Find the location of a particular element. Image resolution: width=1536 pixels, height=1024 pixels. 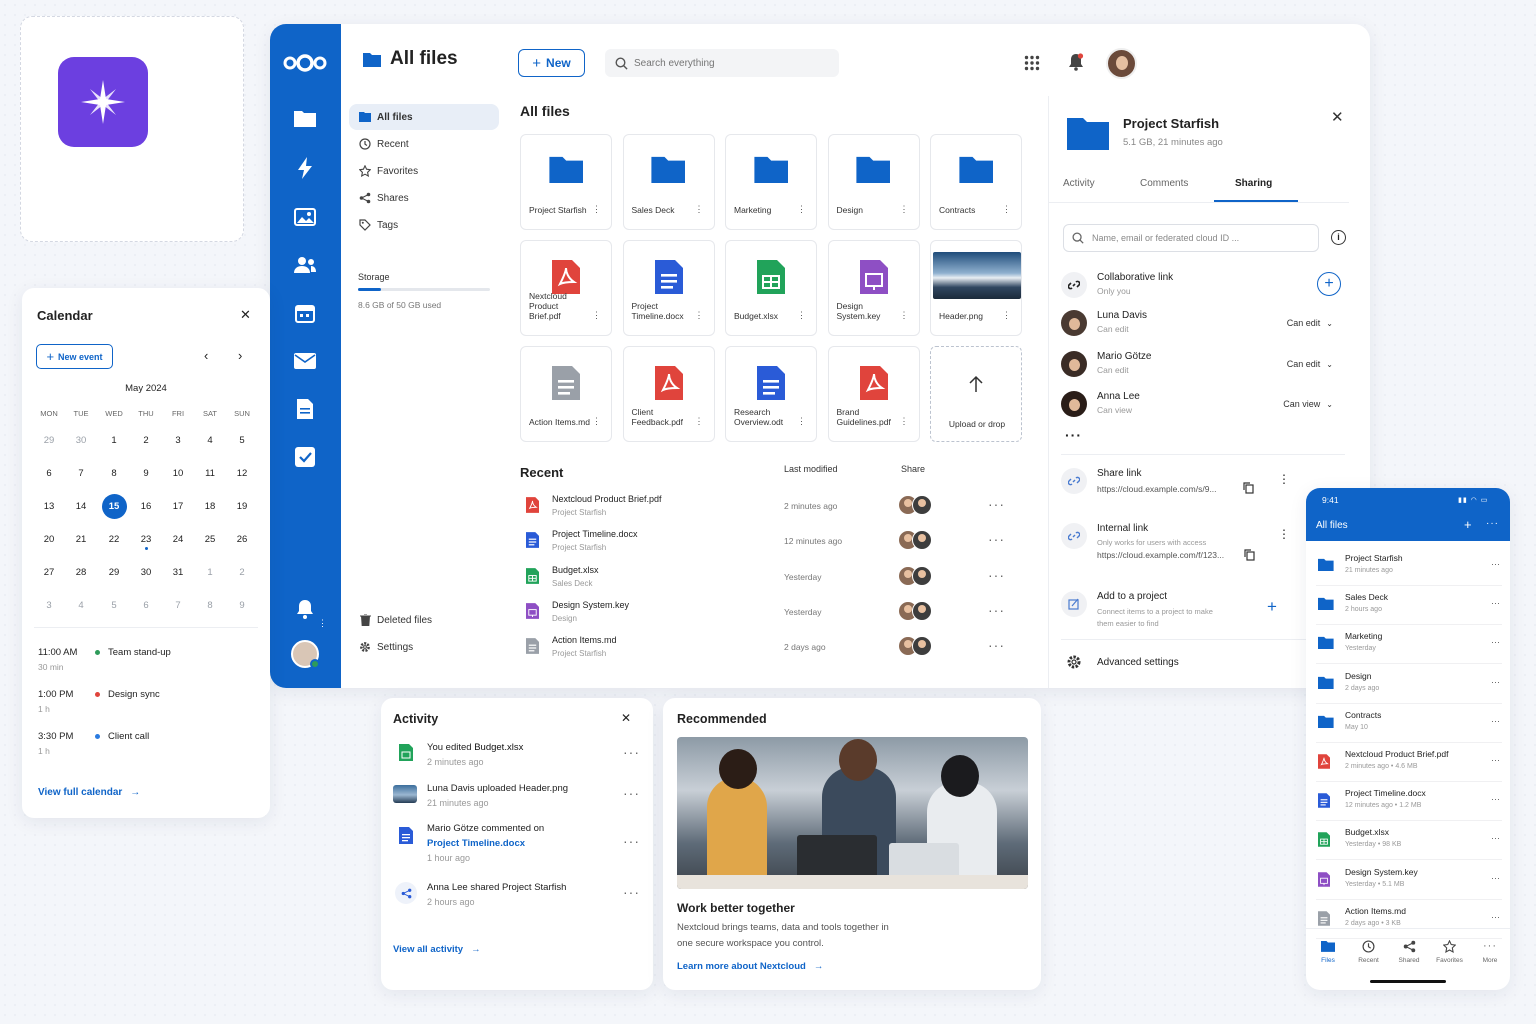

view-all-activity-link: View all activity → is located at coordinates (437, 949).